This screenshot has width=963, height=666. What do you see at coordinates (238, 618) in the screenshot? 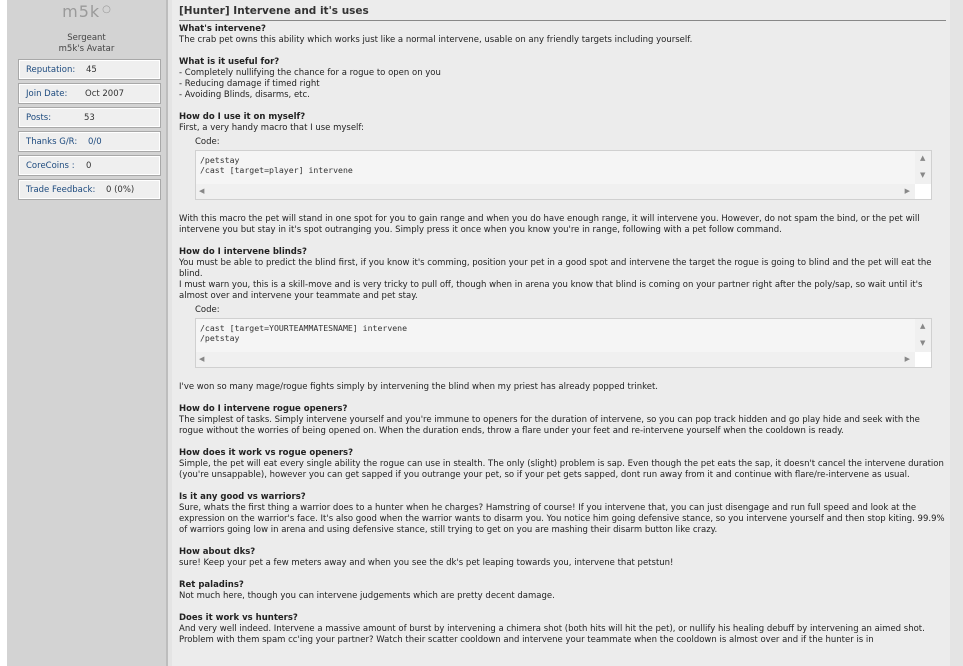
I see `section-heading: Does it work vs hunters?` at bounding box center [238, 618].